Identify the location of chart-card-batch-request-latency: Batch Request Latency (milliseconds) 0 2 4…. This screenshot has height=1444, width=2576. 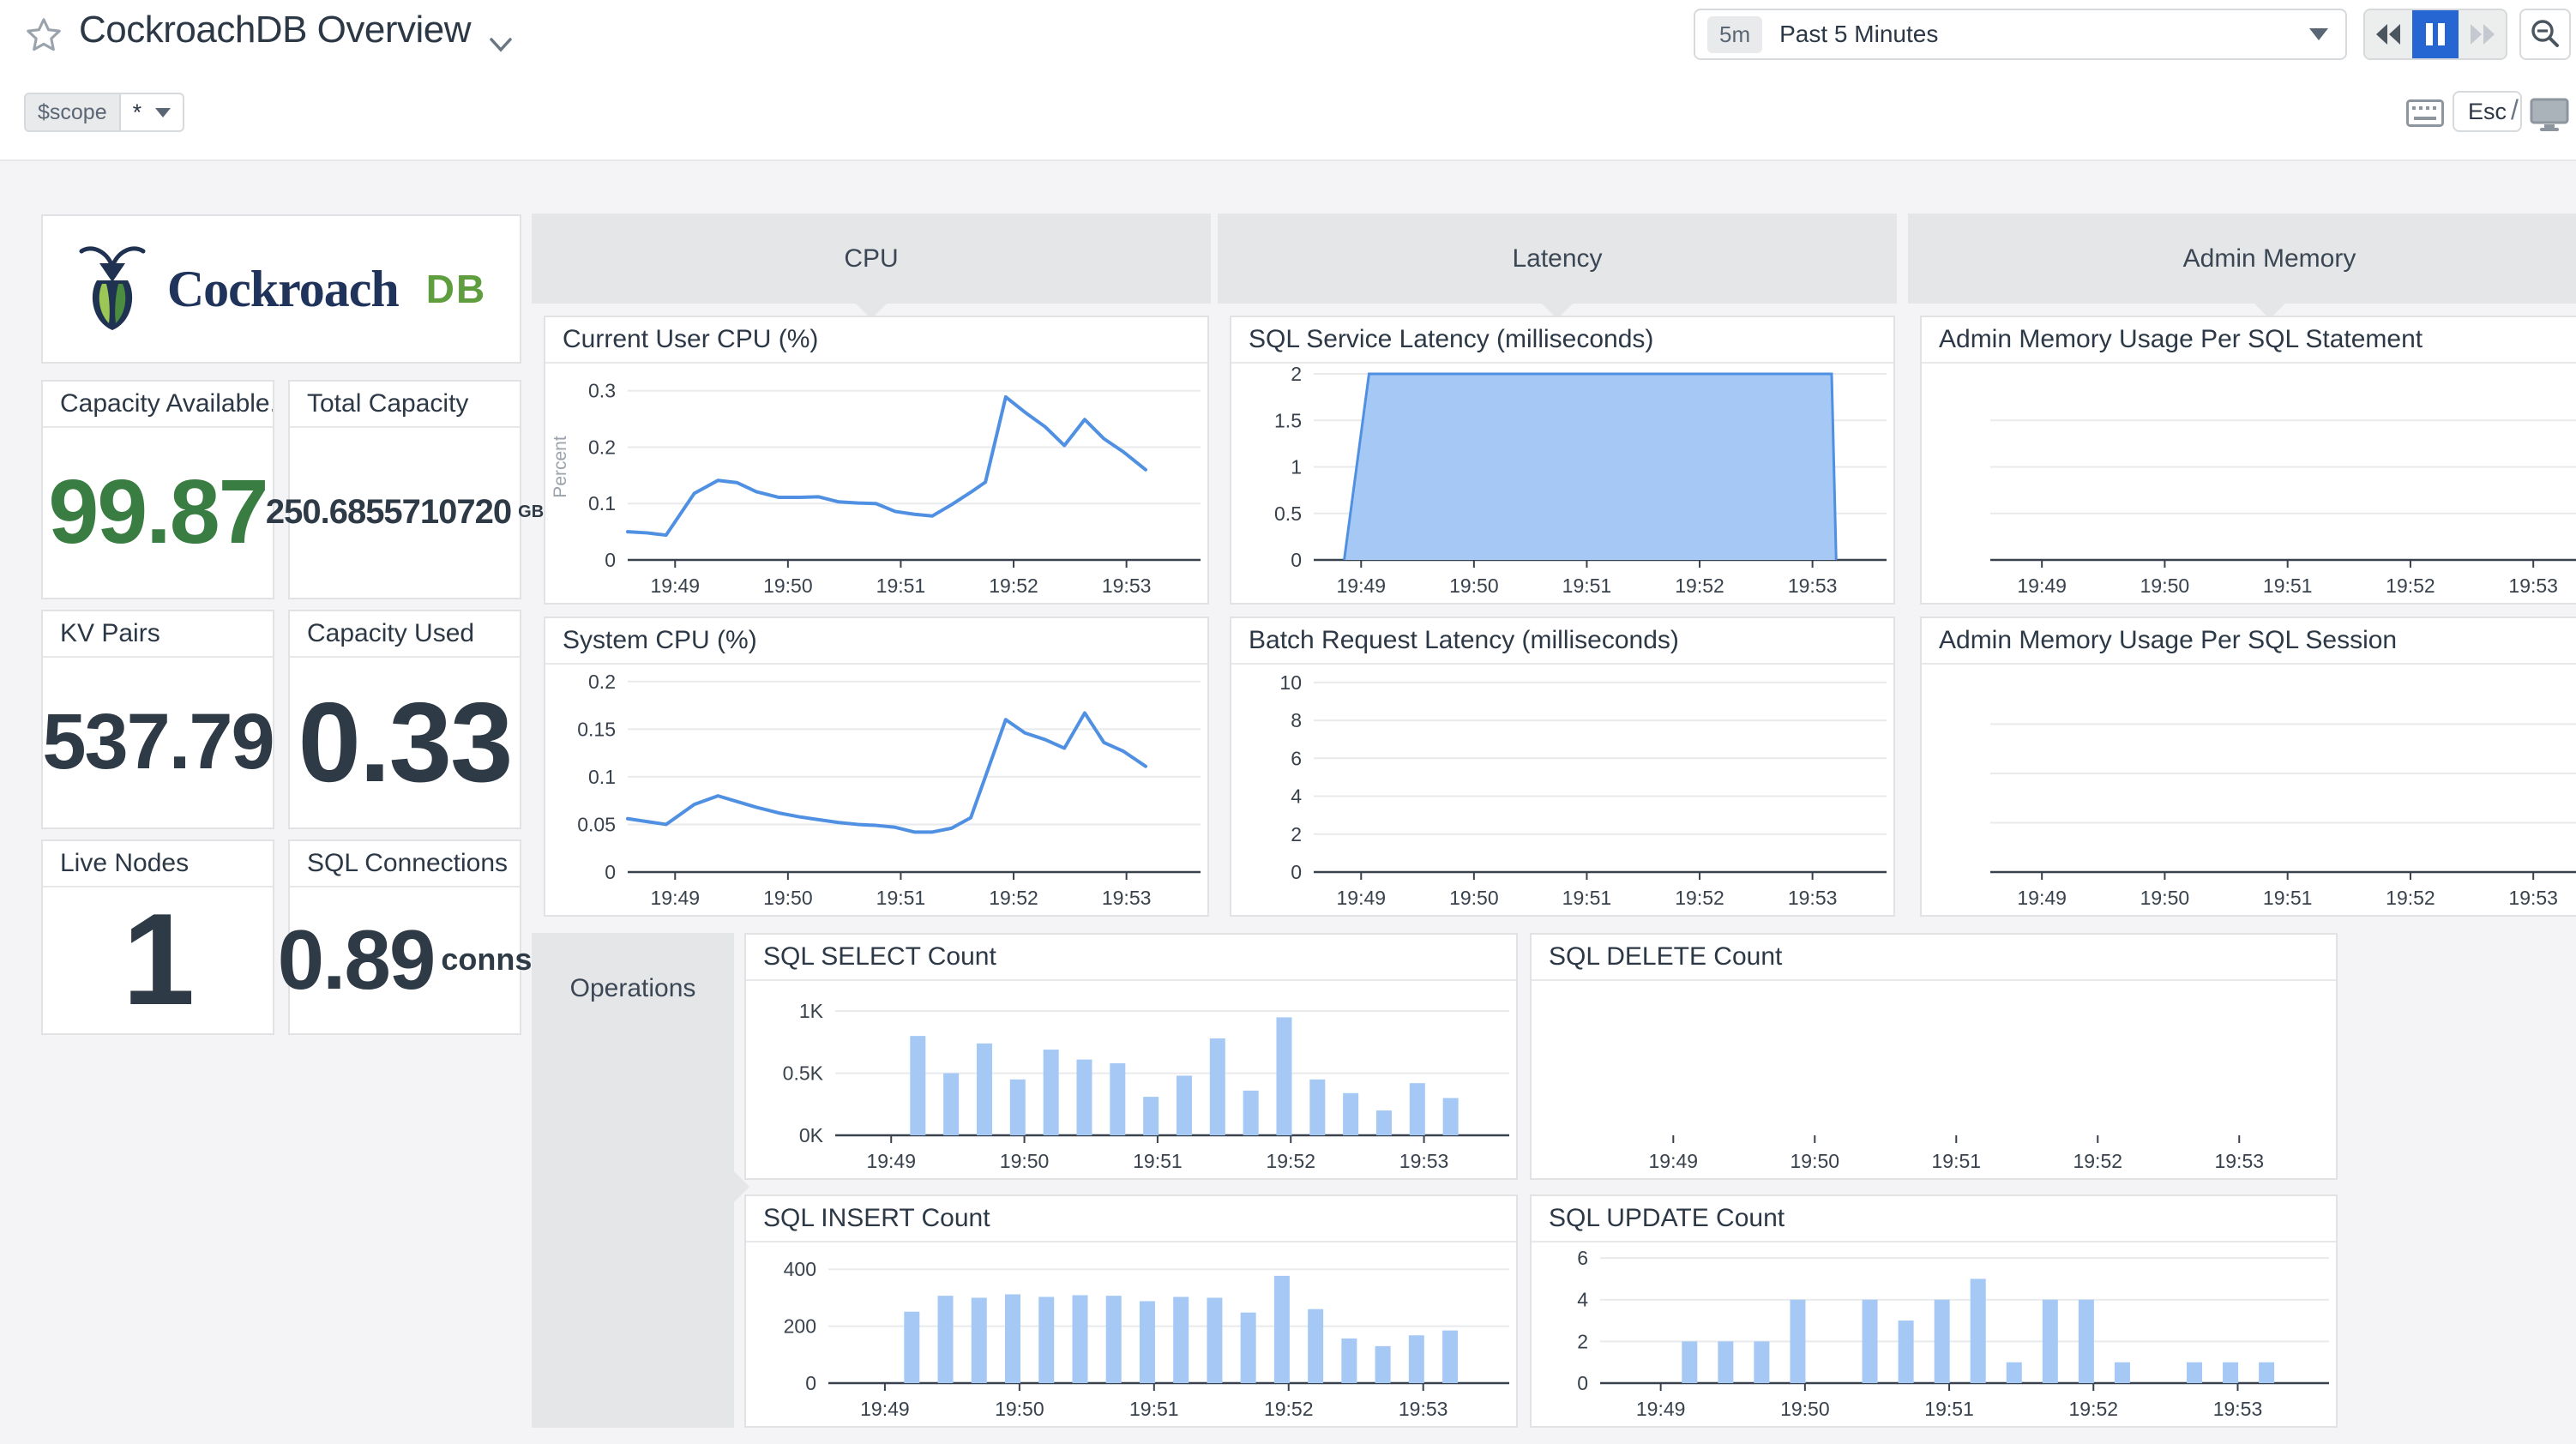
(1562, 767).